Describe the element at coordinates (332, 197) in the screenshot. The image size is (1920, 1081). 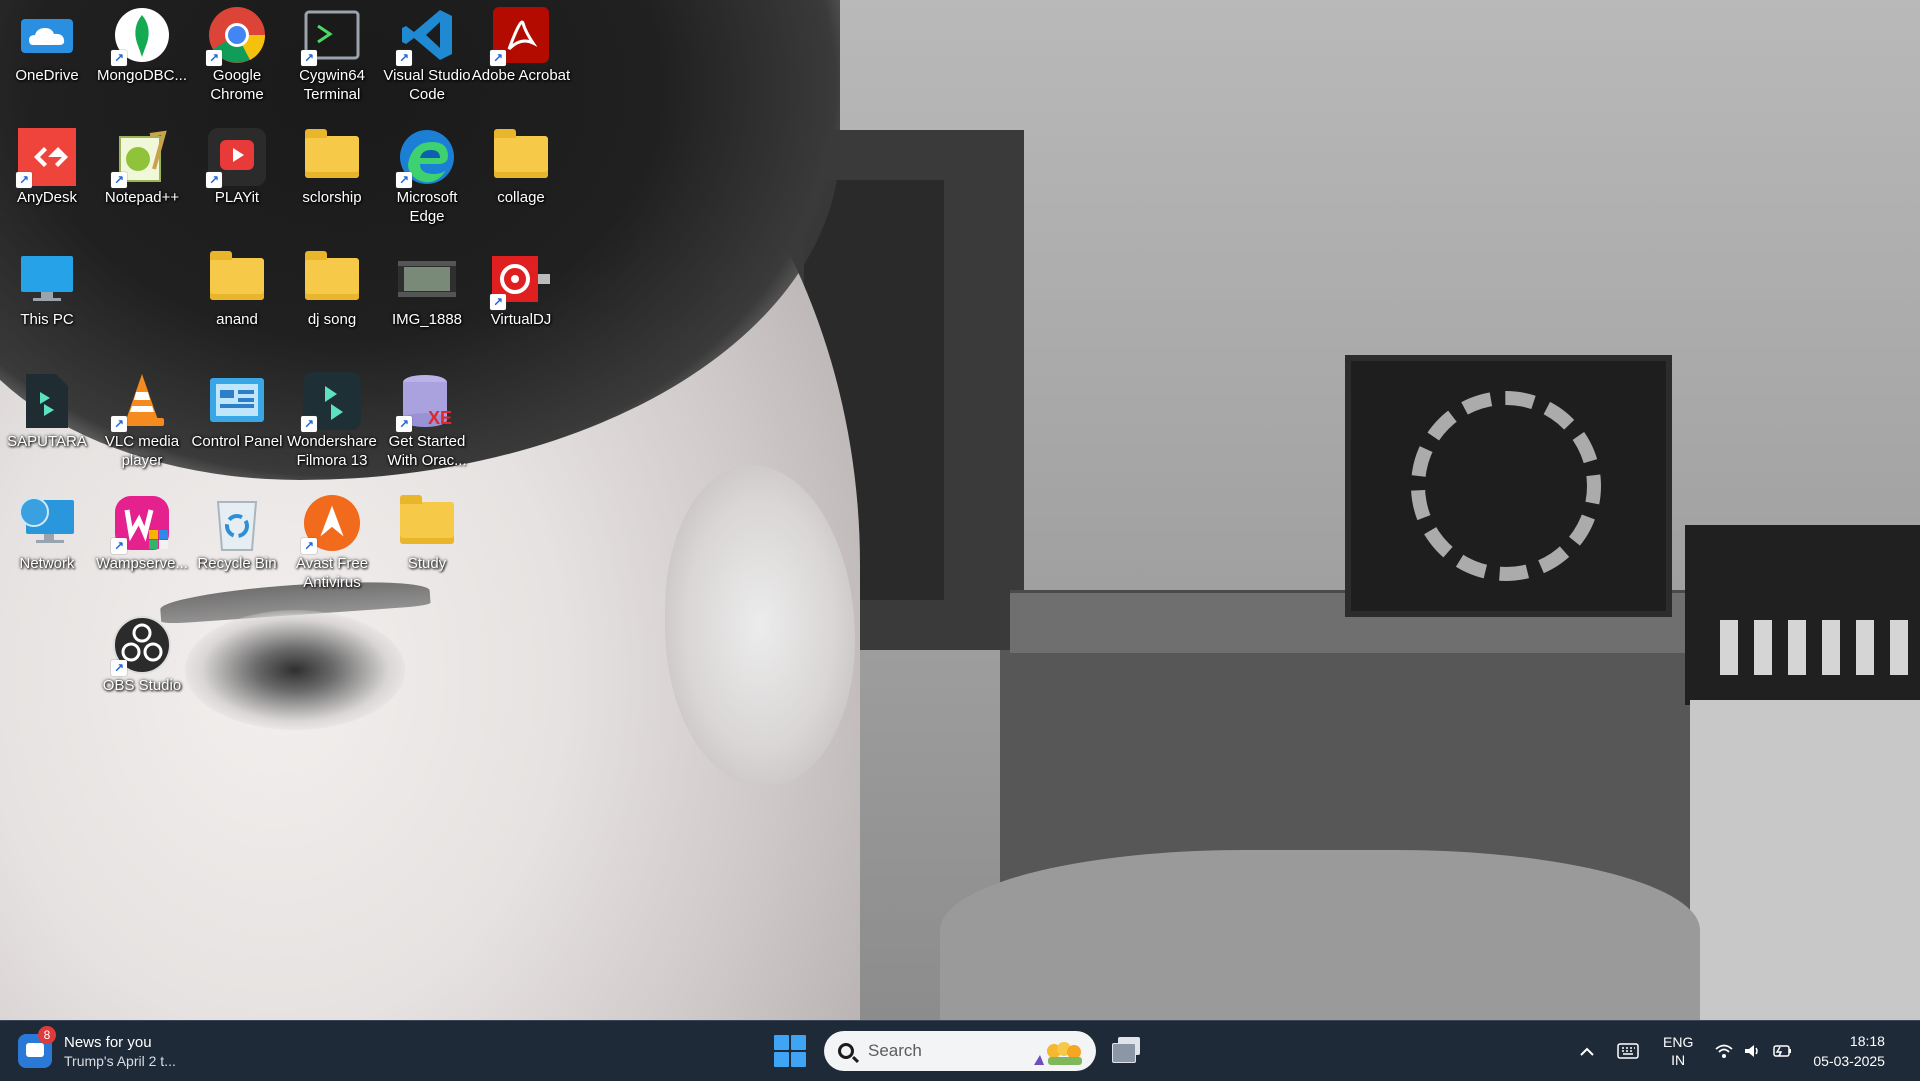
I see `desktop-icon-label: sclorship` at that location.